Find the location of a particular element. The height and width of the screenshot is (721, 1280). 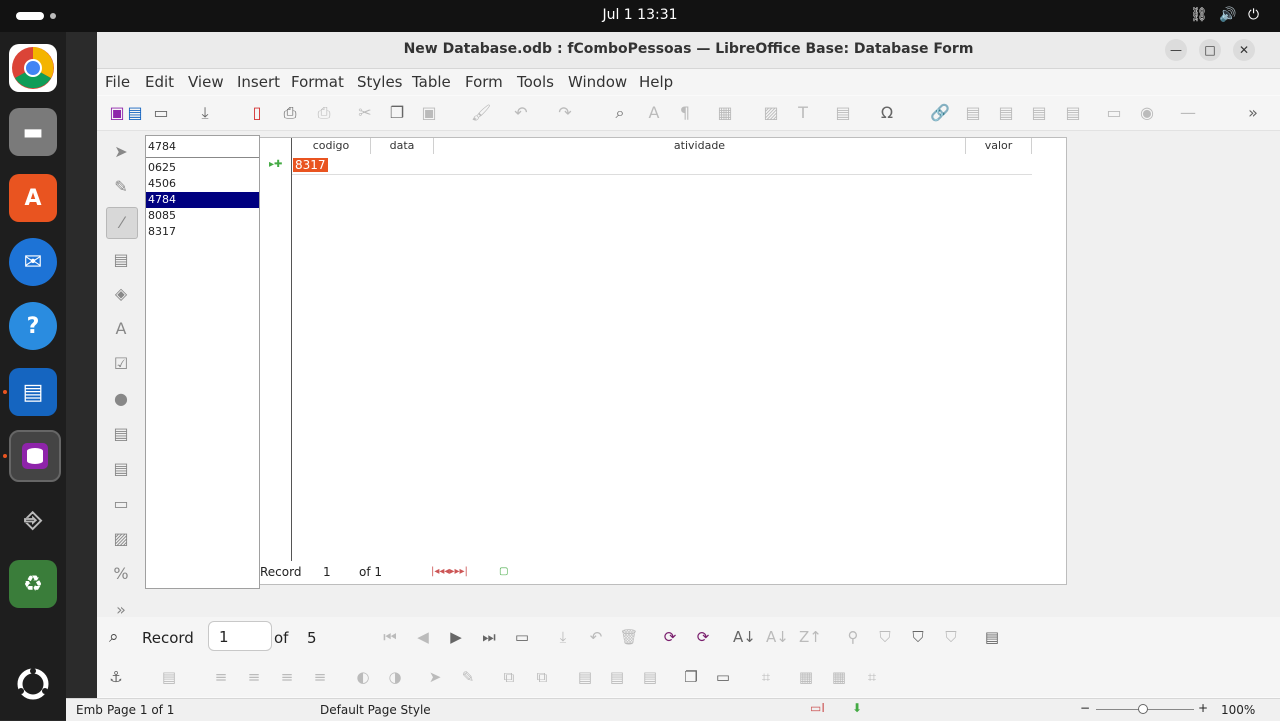

send-backward-icon: ⧉ is located at coordinates (542, 677).